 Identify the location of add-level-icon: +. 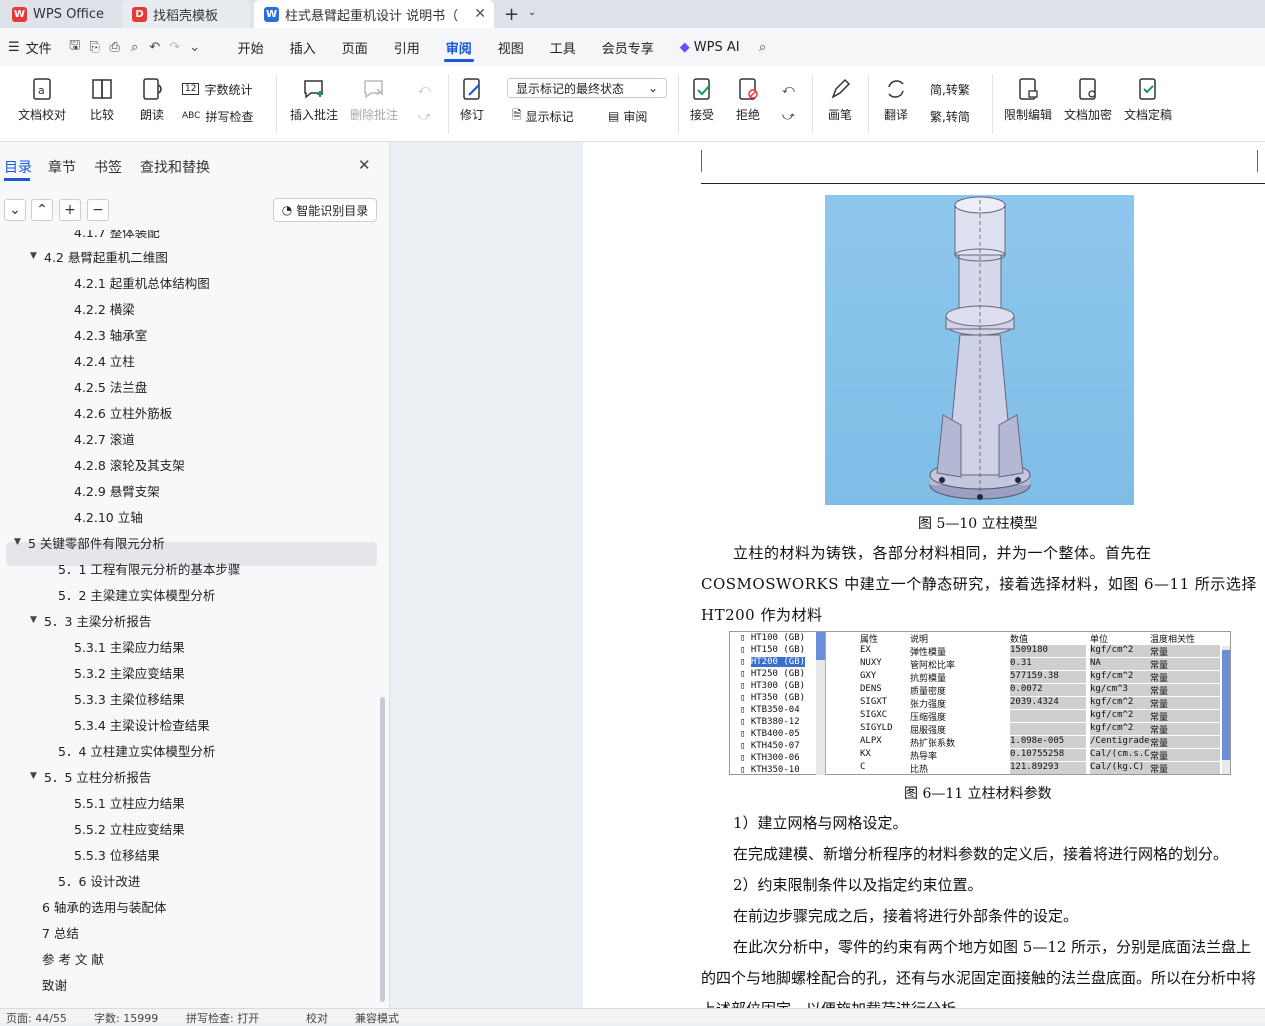
(70, 210).